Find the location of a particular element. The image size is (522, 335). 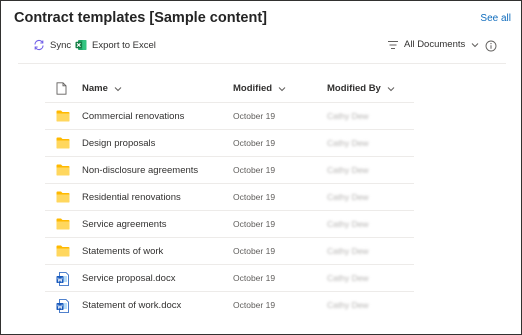

sync-button: Sync is located at coordinates (52, 45).